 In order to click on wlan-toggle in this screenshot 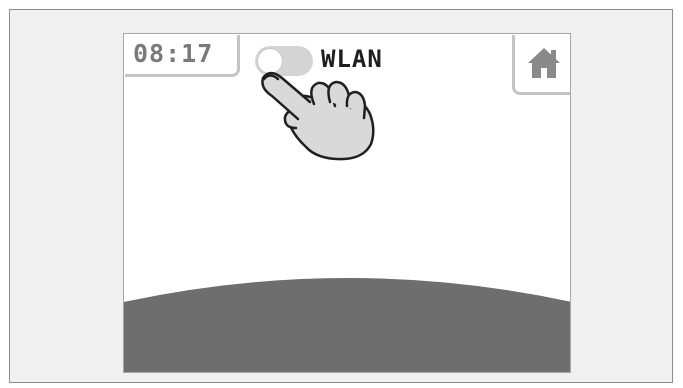, I will do `click(284, 61)`.